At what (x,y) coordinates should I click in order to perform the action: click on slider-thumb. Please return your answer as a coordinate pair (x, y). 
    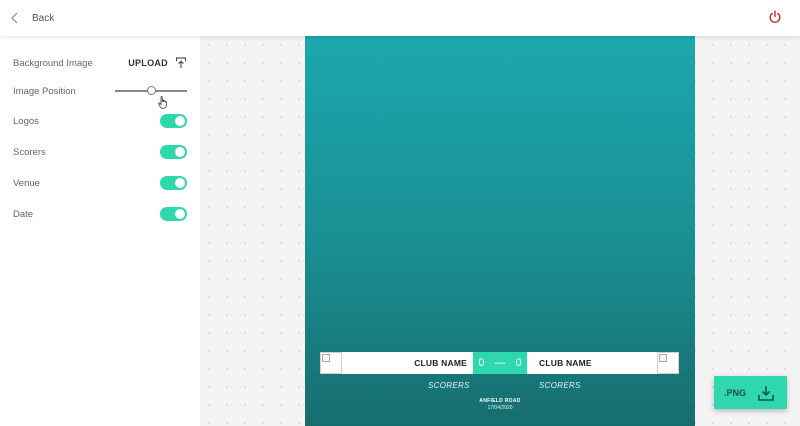
    Looking at the image, I should click on (151, 90).